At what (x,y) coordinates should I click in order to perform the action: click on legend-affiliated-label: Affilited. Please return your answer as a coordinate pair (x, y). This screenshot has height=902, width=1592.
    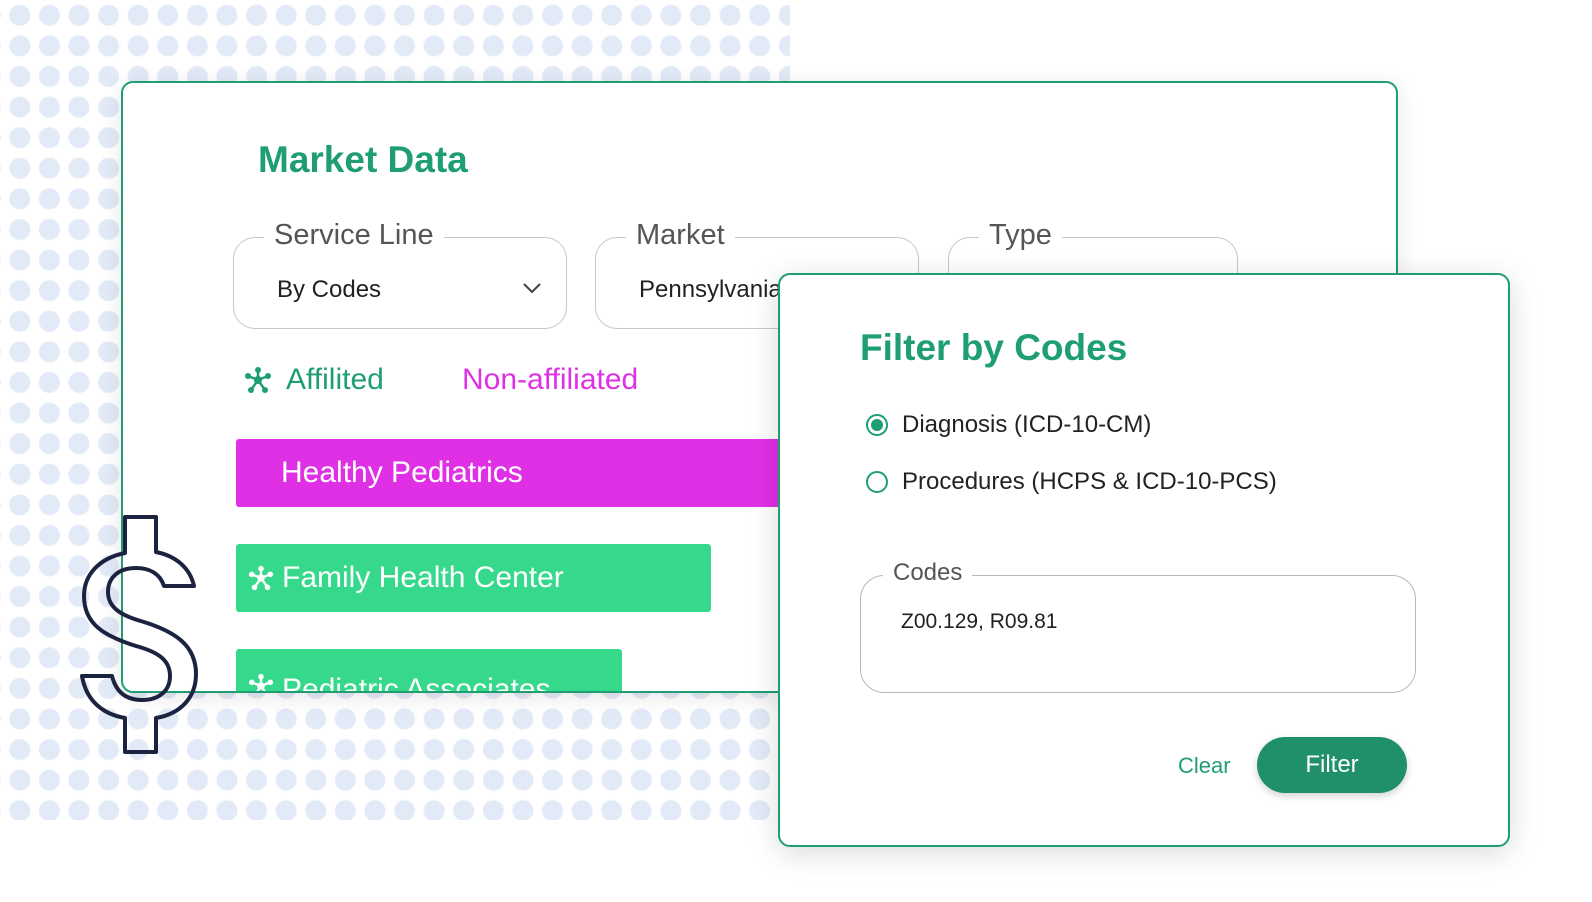
    Looking at the image, I should click on (335, 379).